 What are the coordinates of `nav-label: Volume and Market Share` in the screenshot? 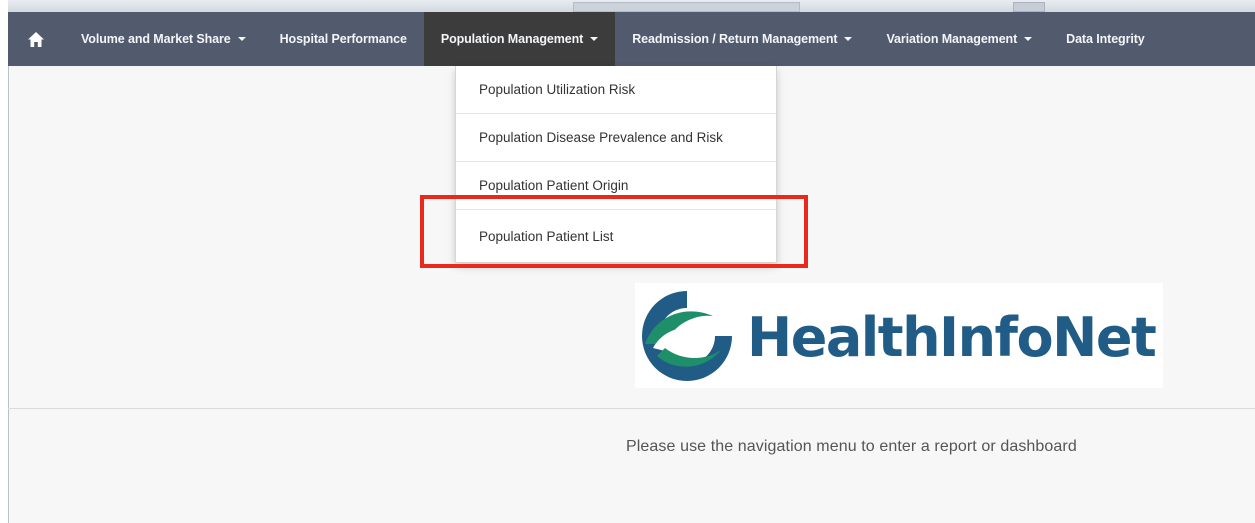 It's located at (156, 39).